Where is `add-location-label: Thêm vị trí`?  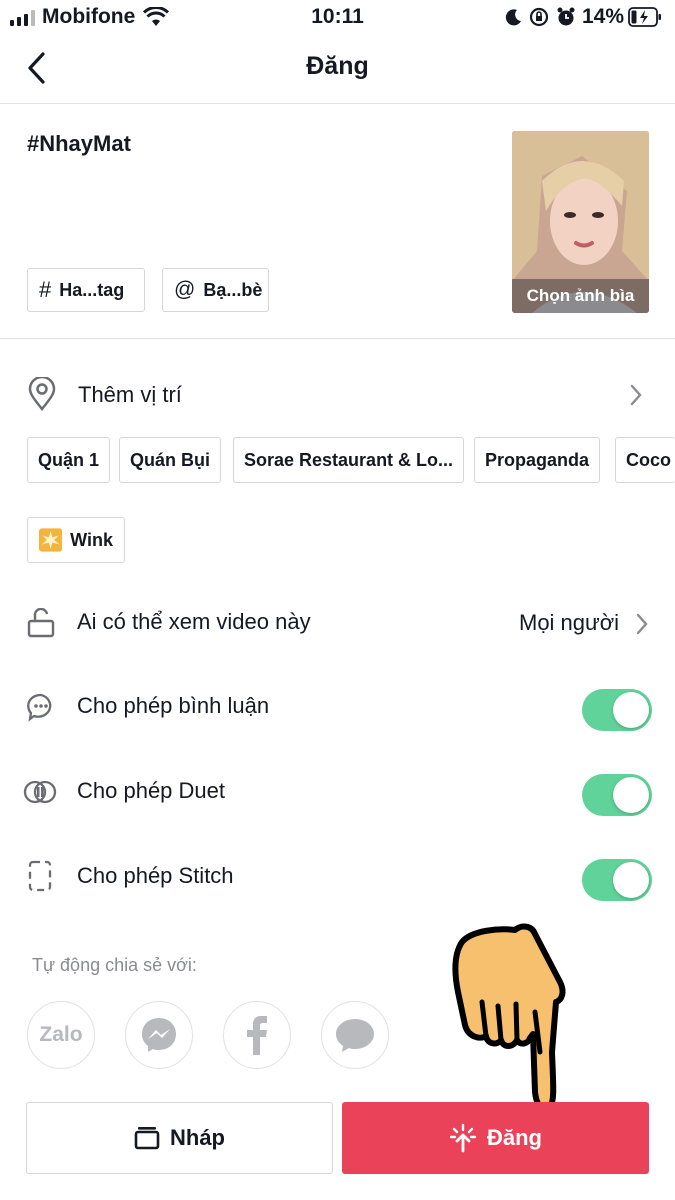
add-location-label: Thêm vị trí is located at coordinates (130, 394).